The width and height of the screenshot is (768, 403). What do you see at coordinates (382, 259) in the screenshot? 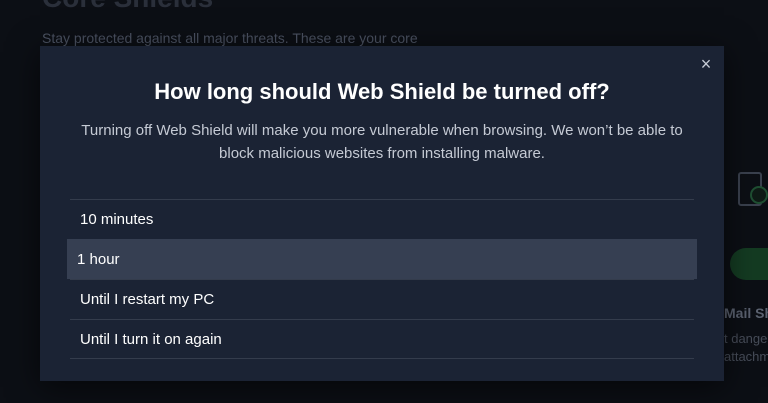
I see `option-1-hour: 1 hour` at bounding box center [382, 259].